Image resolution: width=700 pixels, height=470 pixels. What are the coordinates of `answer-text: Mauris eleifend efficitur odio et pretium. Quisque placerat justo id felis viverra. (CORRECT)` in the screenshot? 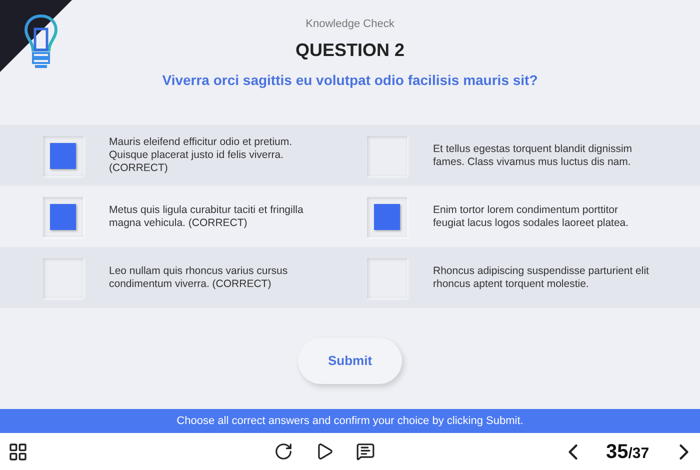 It's located at (201, 155).